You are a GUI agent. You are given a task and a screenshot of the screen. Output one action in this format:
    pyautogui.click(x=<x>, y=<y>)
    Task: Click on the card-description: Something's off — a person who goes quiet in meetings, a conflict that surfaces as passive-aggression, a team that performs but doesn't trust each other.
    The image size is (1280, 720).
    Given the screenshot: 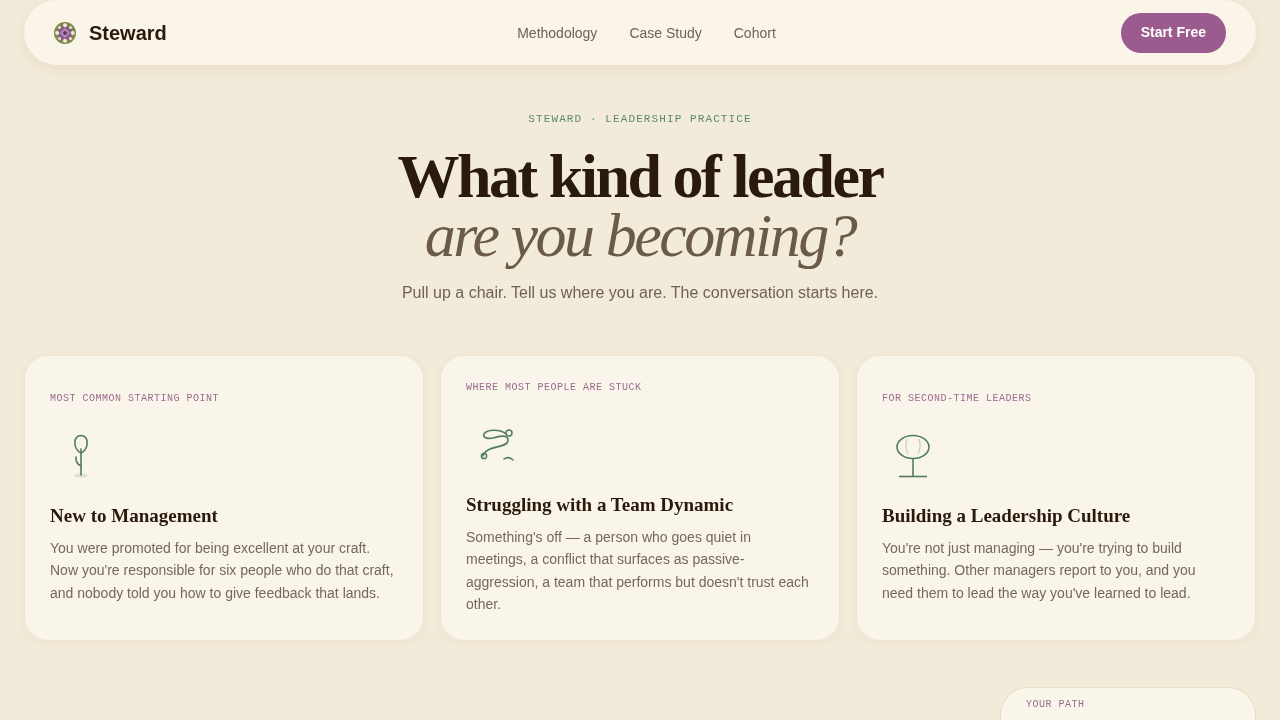 What is the action you would take?
    pyautogui.click(x=638, y=570)
    